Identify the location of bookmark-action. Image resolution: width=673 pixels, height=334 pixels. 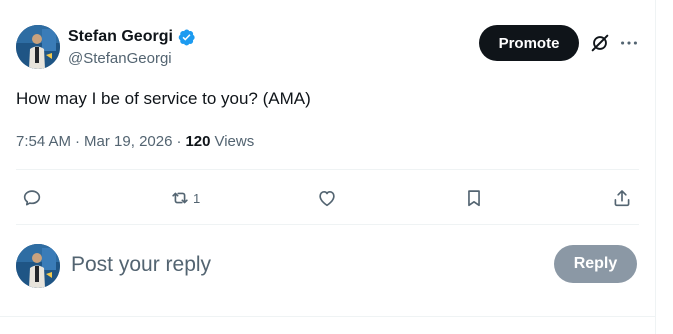
(474, 198).